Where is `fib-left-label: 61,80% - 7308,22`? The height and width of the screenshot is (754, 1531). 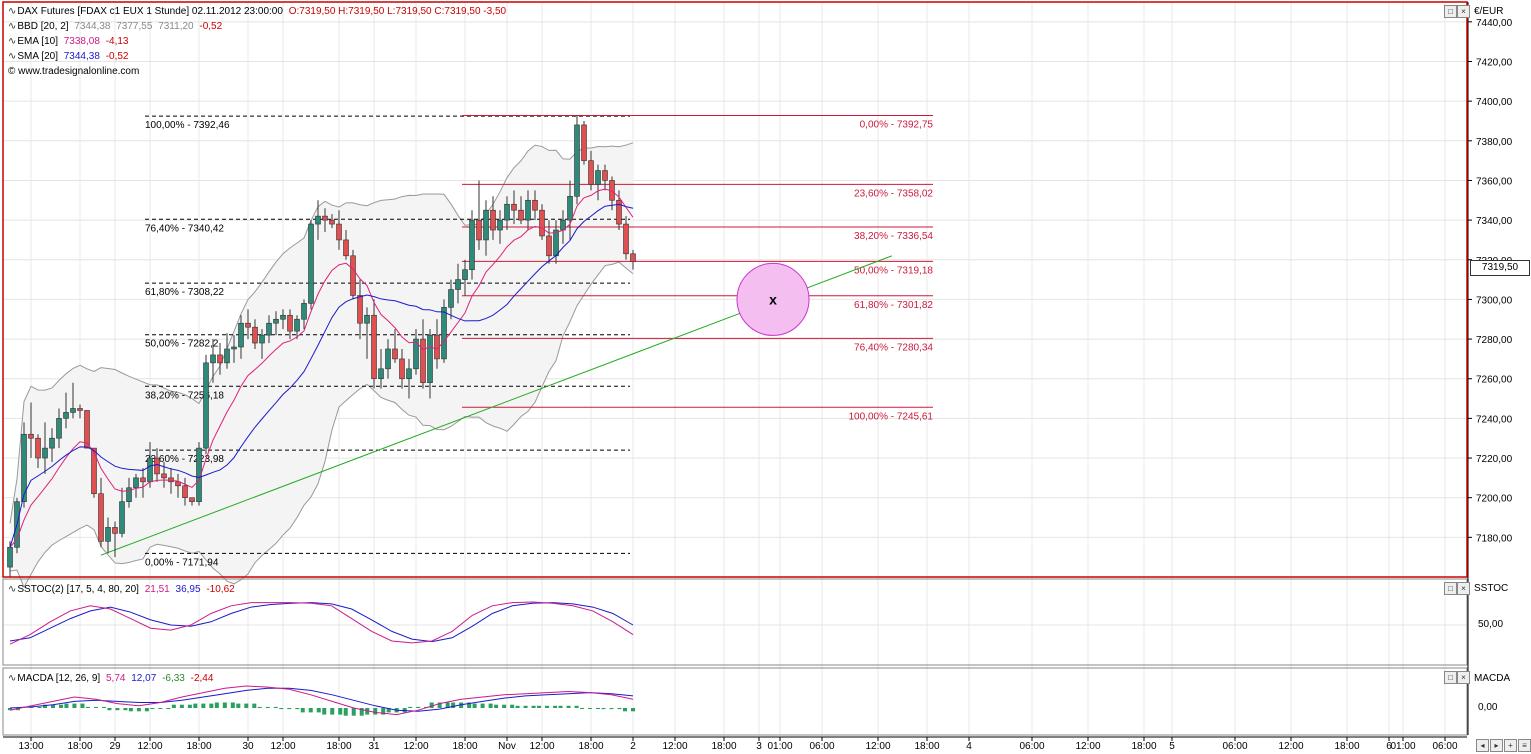
fib-left-label: 61,80% - 7308,22 is located at coordinates (184, 292).